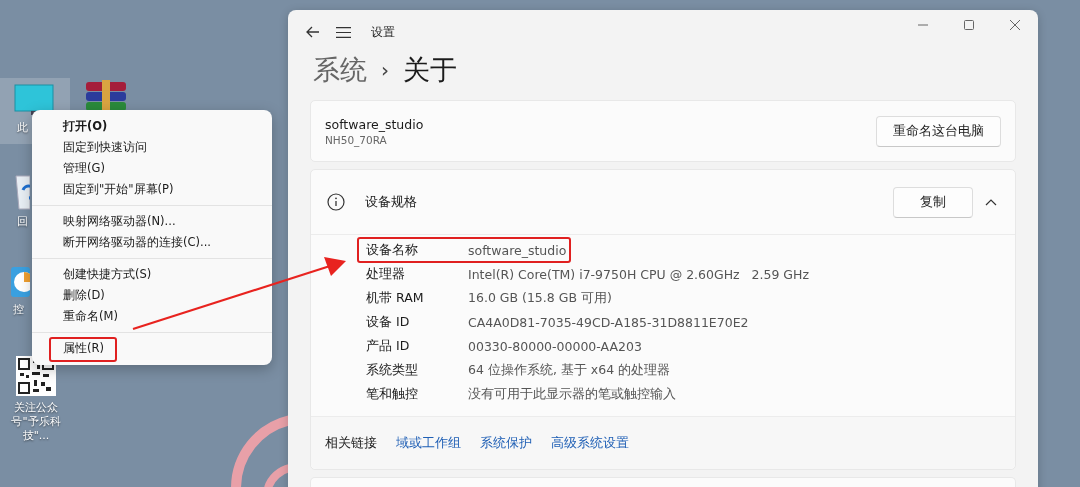 The width and height of the screenshot is (1080, 487). Describe the element at coordinates (540, 298) in the screenshot. I see `spec-value: 16.0 GB (15.8 GB 可用)` at that location.